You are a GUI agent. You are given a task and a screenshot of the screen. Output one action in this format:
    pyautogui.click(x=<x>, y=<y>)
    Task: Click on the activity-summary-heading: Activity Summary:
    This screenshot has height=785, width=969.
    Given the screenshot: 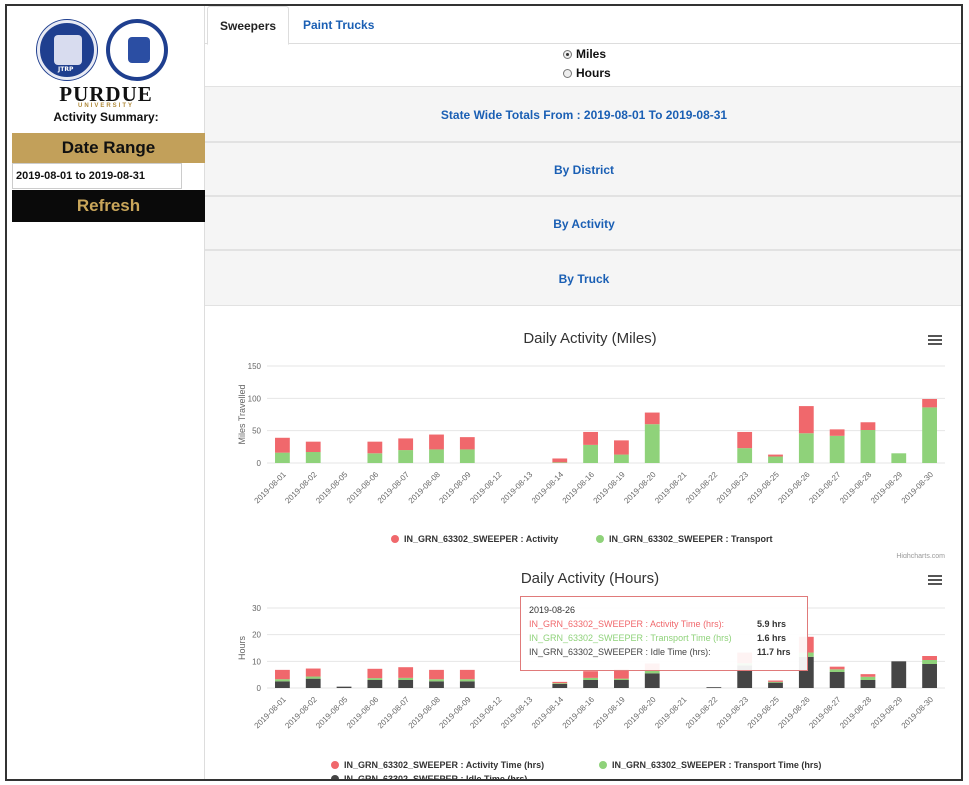 What is the action you would take?
    pyautogui.click(x=106, y=117)
    